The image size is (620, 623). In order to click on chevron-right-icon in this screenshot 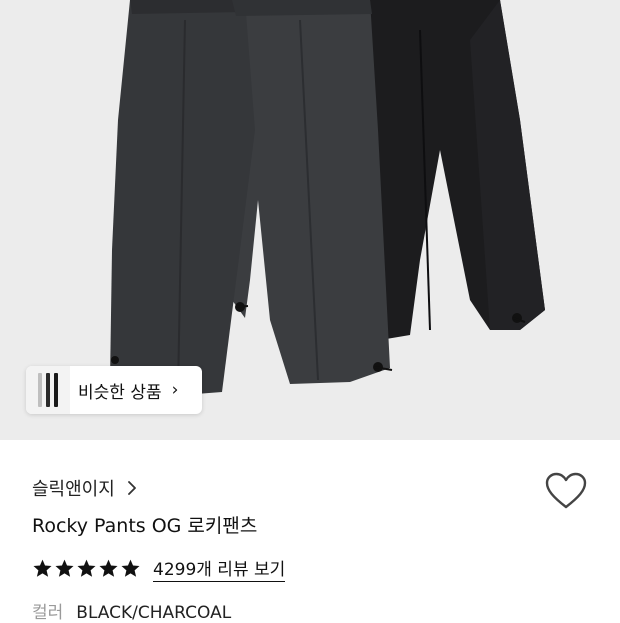, I will do `click(131, 488)`.